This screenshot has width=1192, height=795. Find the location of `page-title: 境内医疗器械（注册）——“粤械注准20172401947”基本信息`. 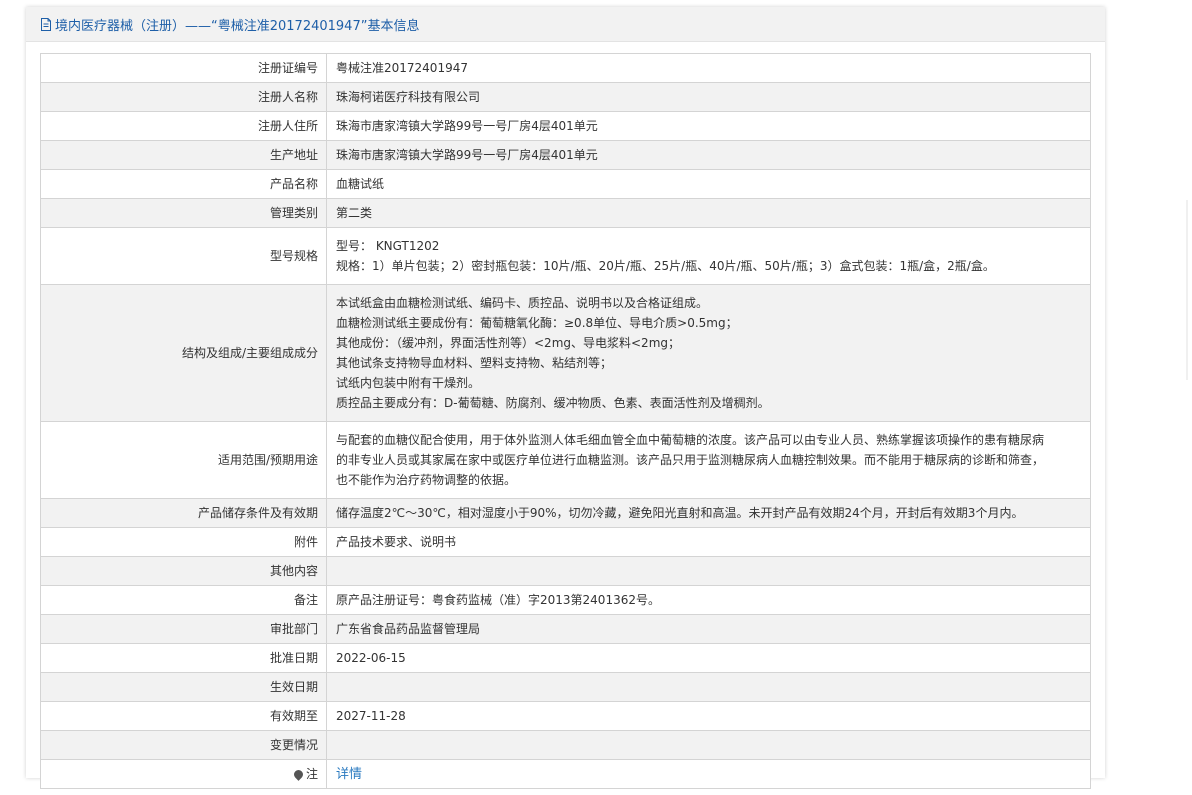

page-title: 境内医疗器械（注册）——“粤械注准20172401947”基本信息 is located at coordinates (237, 26).